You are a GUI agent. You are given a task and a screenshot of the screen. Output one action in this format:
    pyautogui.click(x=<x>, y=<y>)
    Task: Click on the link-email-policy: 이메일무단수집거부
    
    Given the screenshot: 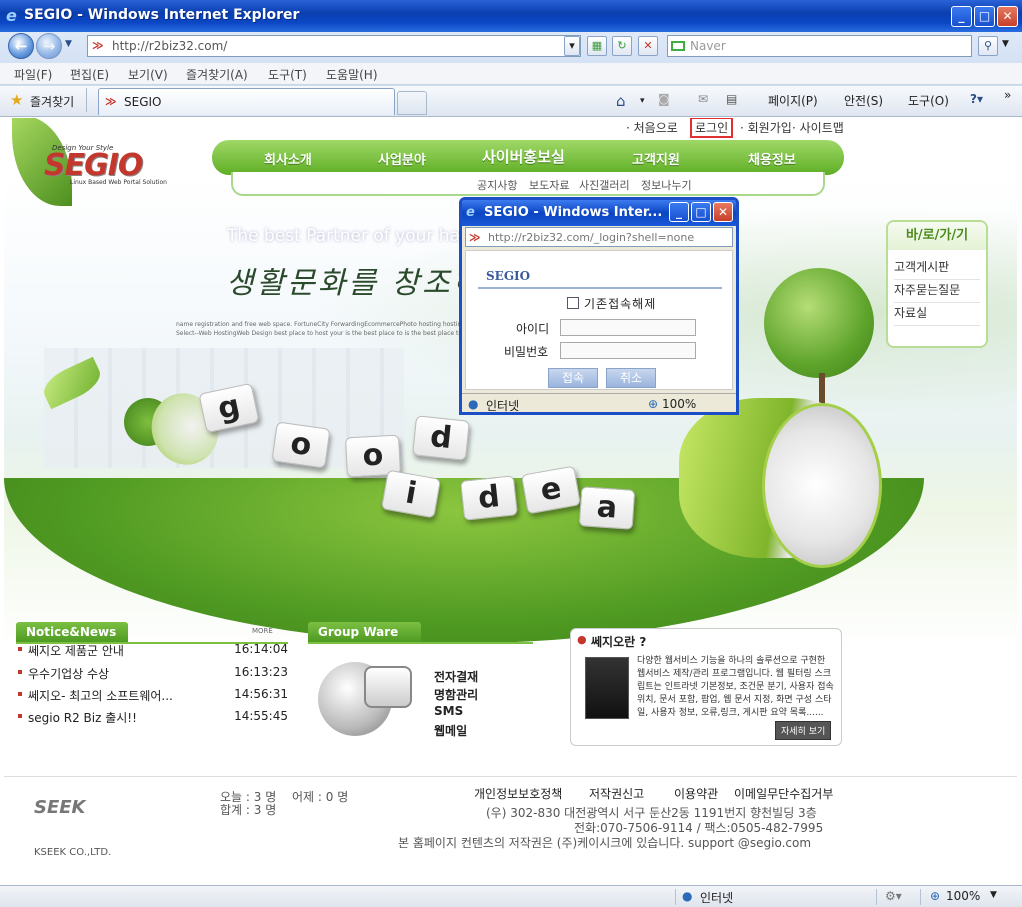 What is the action you would take?
    pyautogui.click(x=783, y=793)
    